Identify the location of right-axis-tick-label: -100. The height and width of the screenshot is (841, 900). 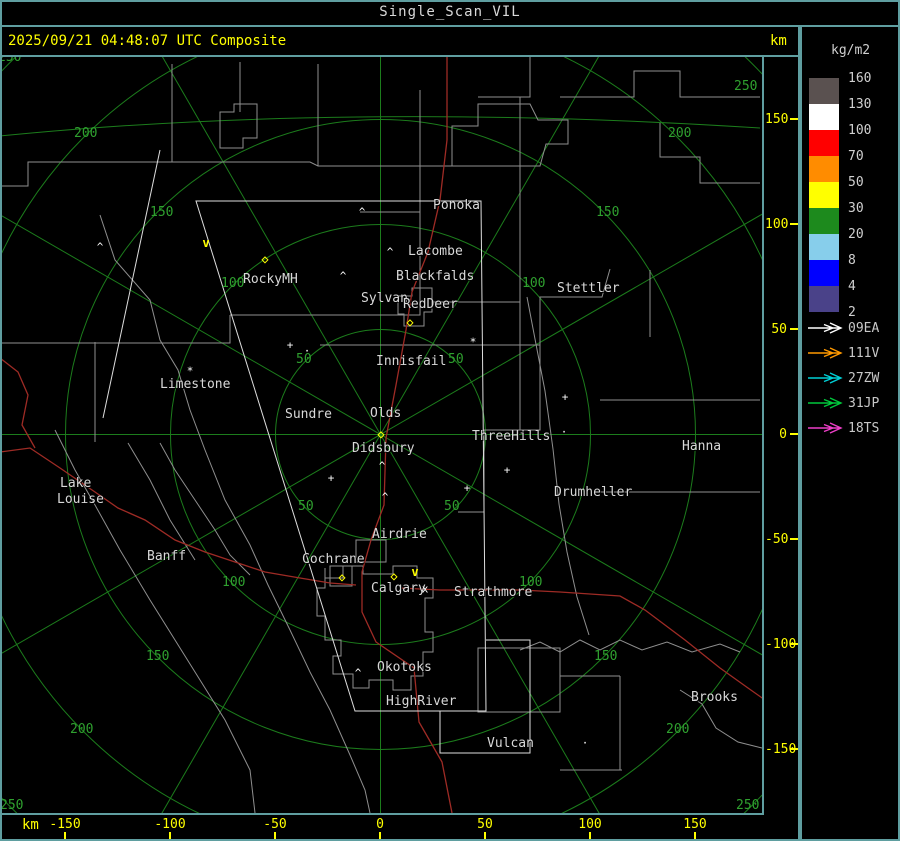
(781, 644).